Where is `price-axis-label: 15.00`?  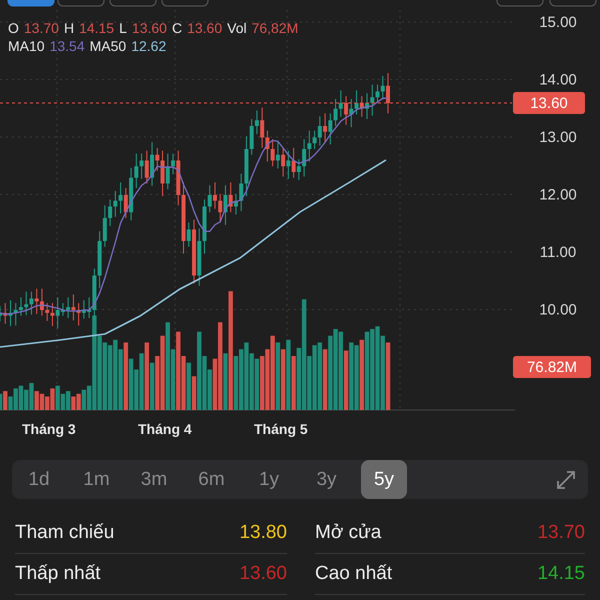 price-axis-label: 15.00 is located at coordinates (558, 22).